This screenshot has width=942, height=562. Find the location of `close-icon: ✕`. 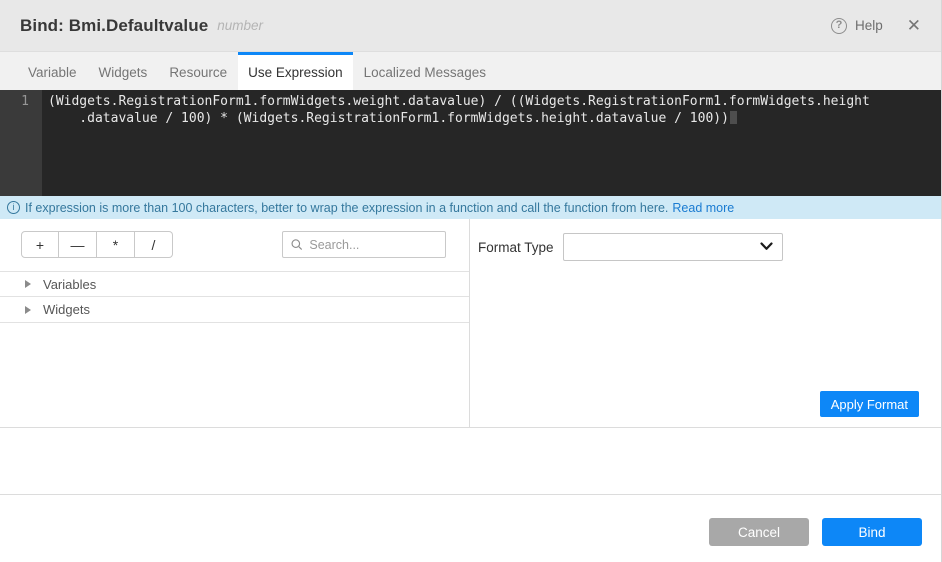

close-icon: ✕ is located at coordinates (914, 25).